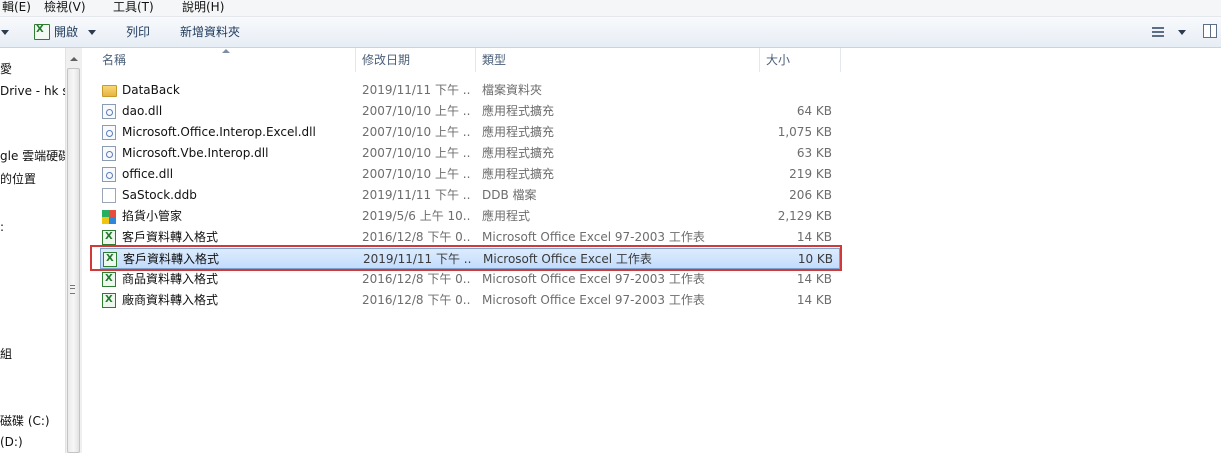 The image size is (1221, 453). What do you see at coordinates (138, 32) in the screenshot?
I see `print-button: 列印` at bounding box center [138, 32].